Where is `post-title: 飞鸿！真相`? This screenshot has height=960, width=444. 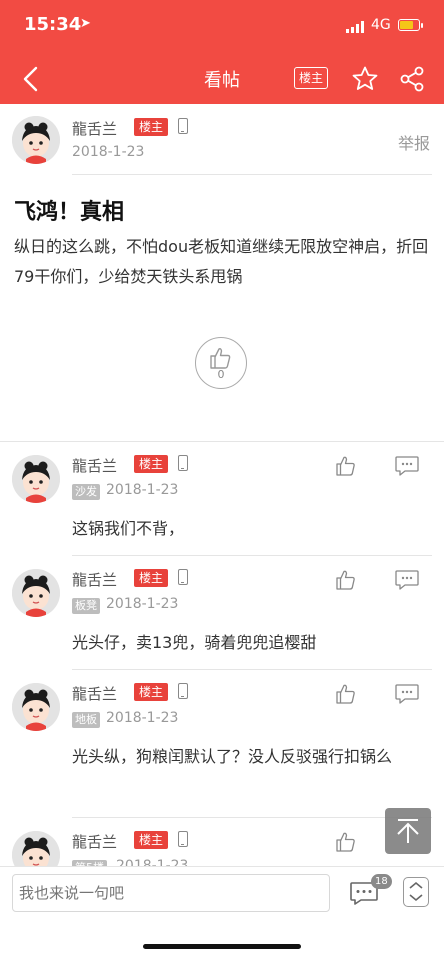
post-title: 飞鸿！真相 is located at coordinates (69, 212).